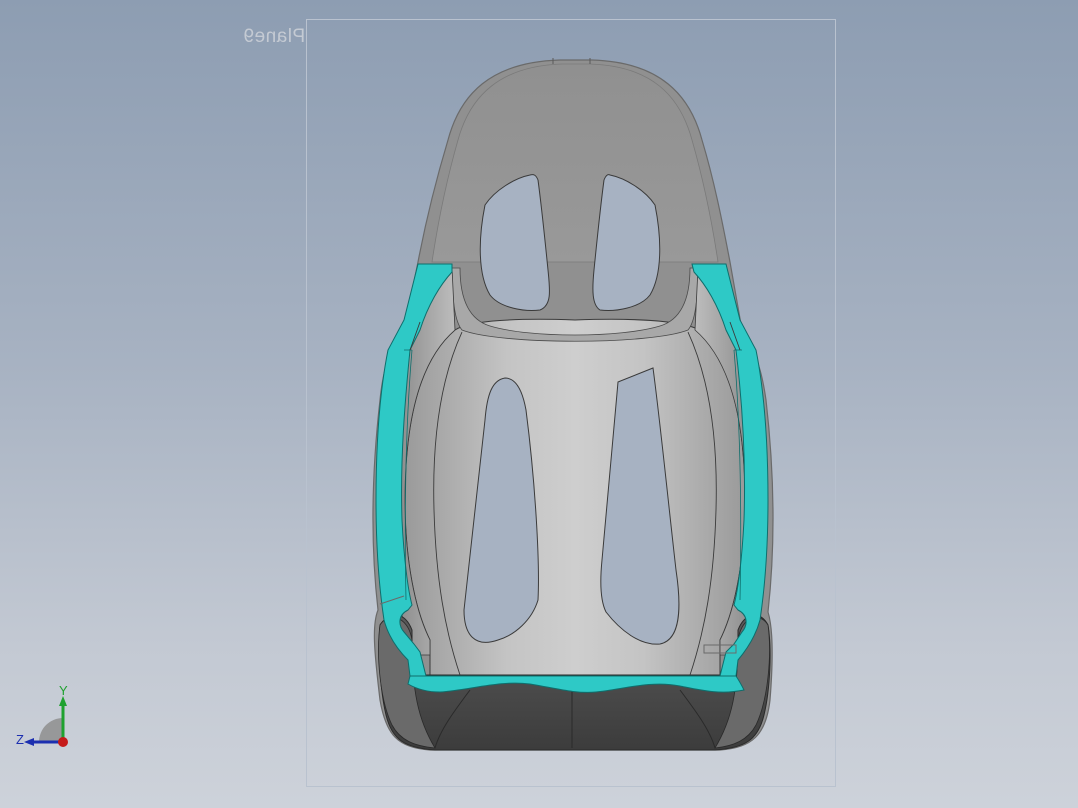 The height and width of the screenshot is (808, 1078). Describe the element at coordinates (63, 691) in the screenshot. I see `y-axis-label: Y` at that location.